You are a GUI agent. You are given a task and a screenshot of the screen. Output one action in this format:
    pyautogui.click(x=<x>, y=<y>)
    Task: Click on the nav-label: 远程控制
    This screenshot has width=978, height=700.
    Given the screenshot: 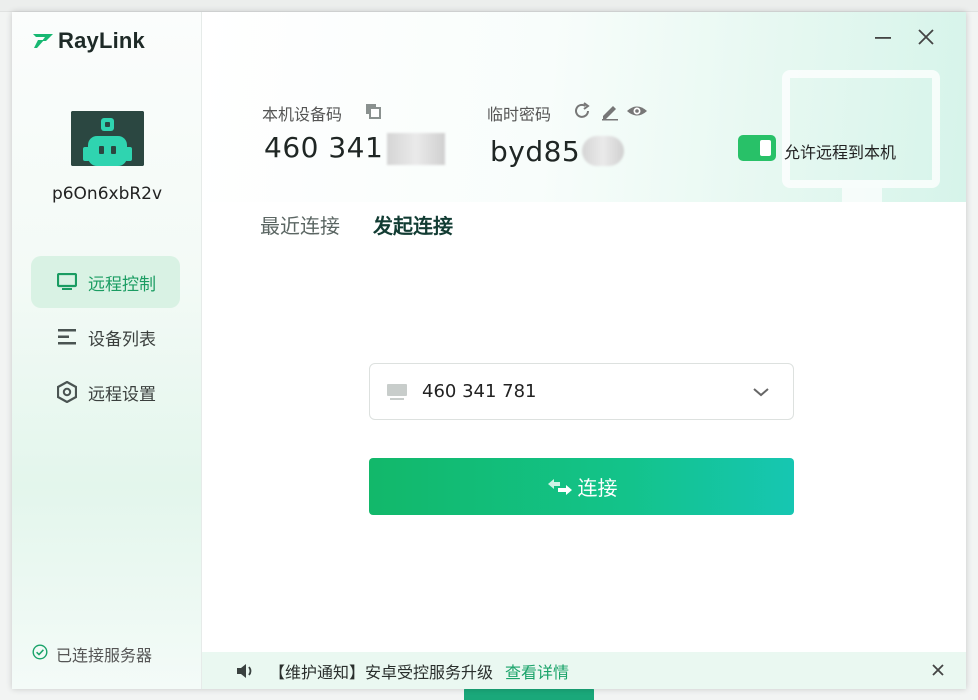 What is the action you would take?
    pyautogui.click(x=122, y=284)
    